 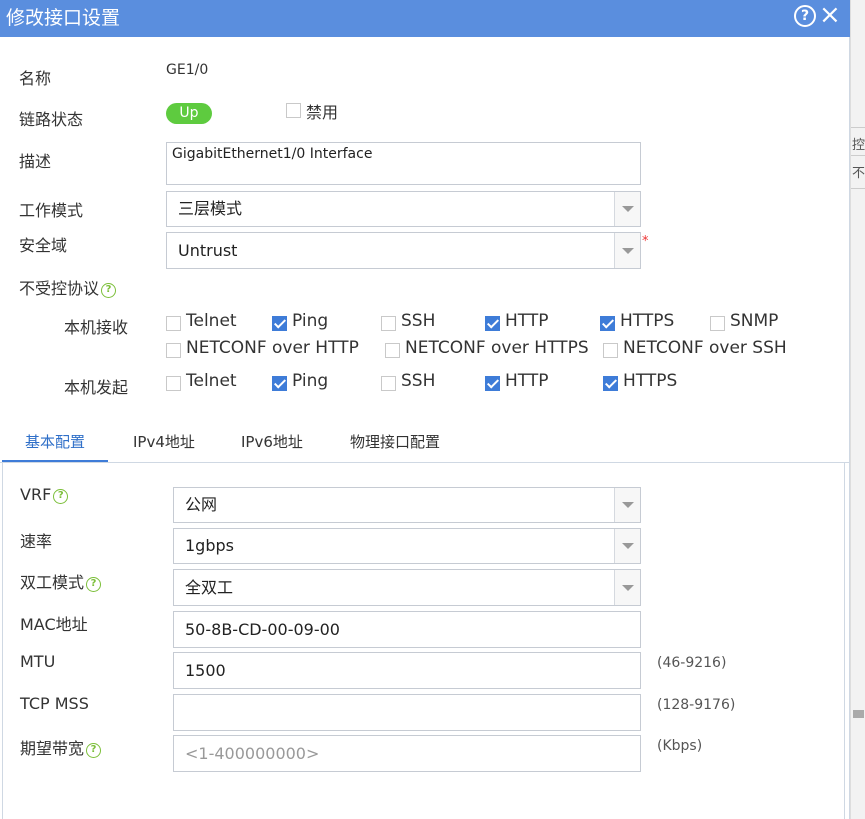 I want to click on receive-telnet-checkbox, so click(x=173, y=323).